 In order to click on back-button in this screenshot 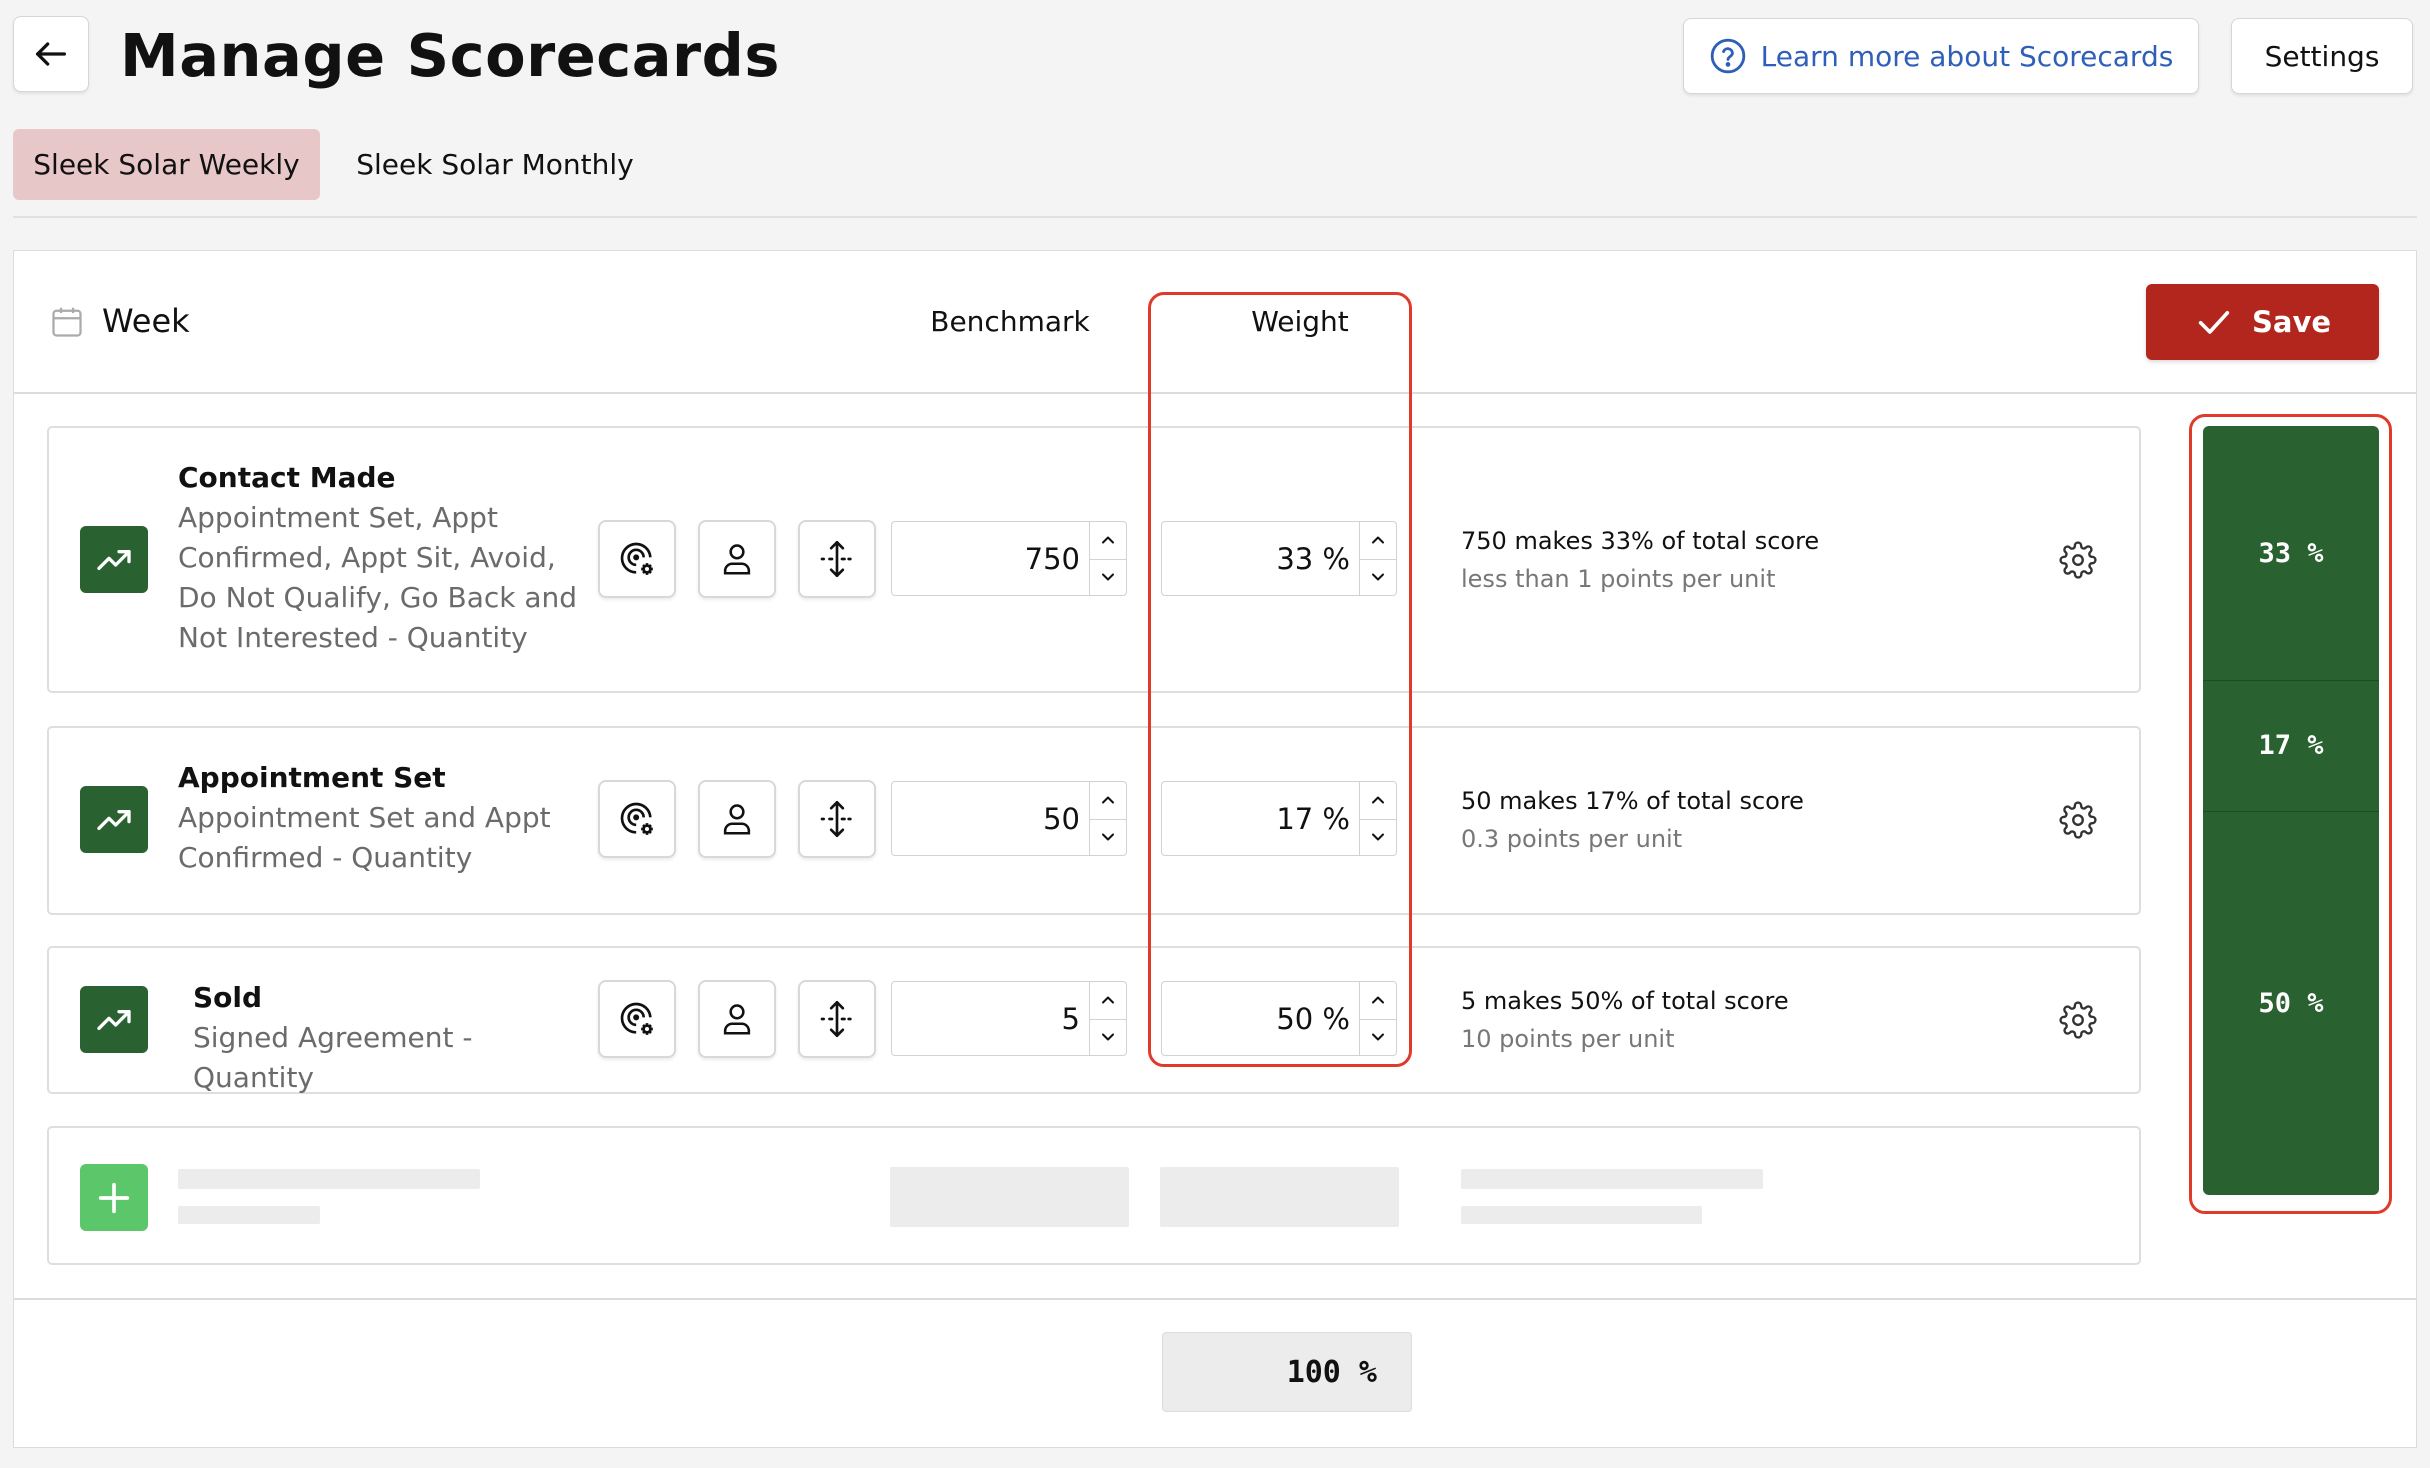, I will do `click(51, 54)`.